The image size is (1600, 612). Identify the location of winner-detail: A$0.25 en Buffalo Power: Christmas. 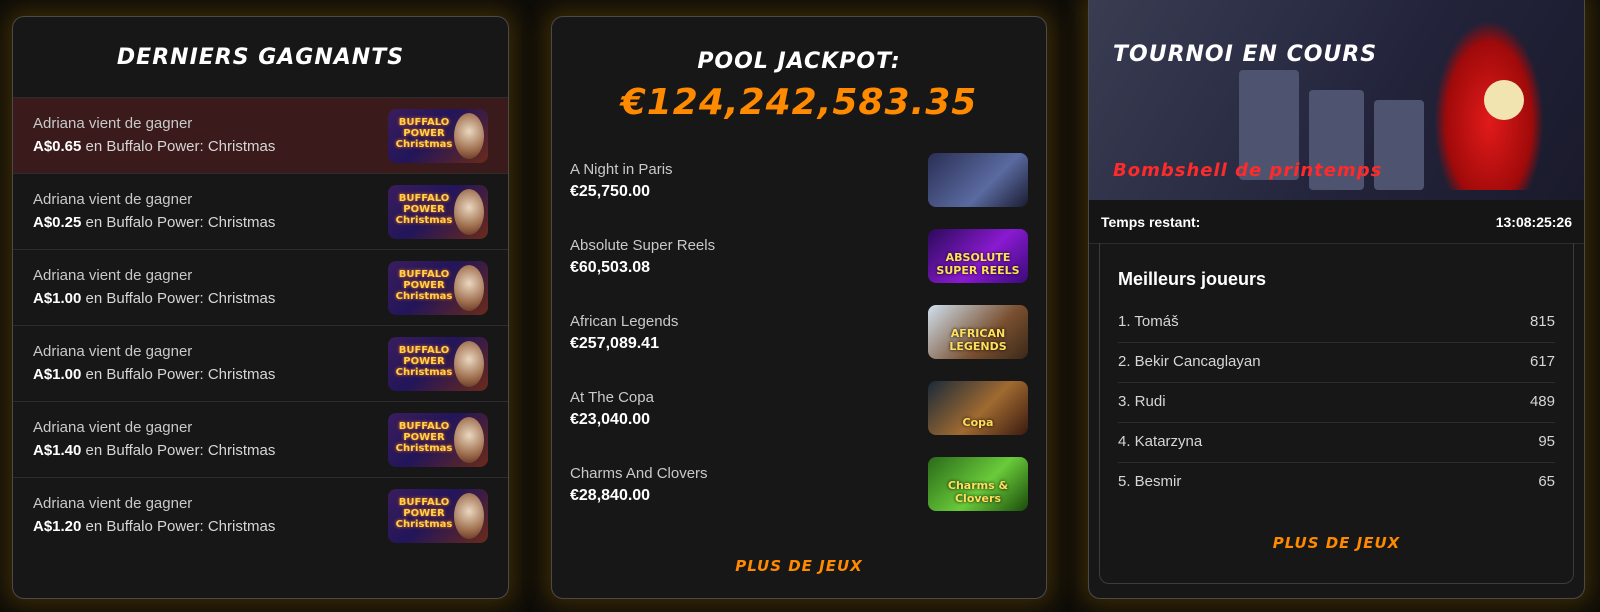
(154, 222).